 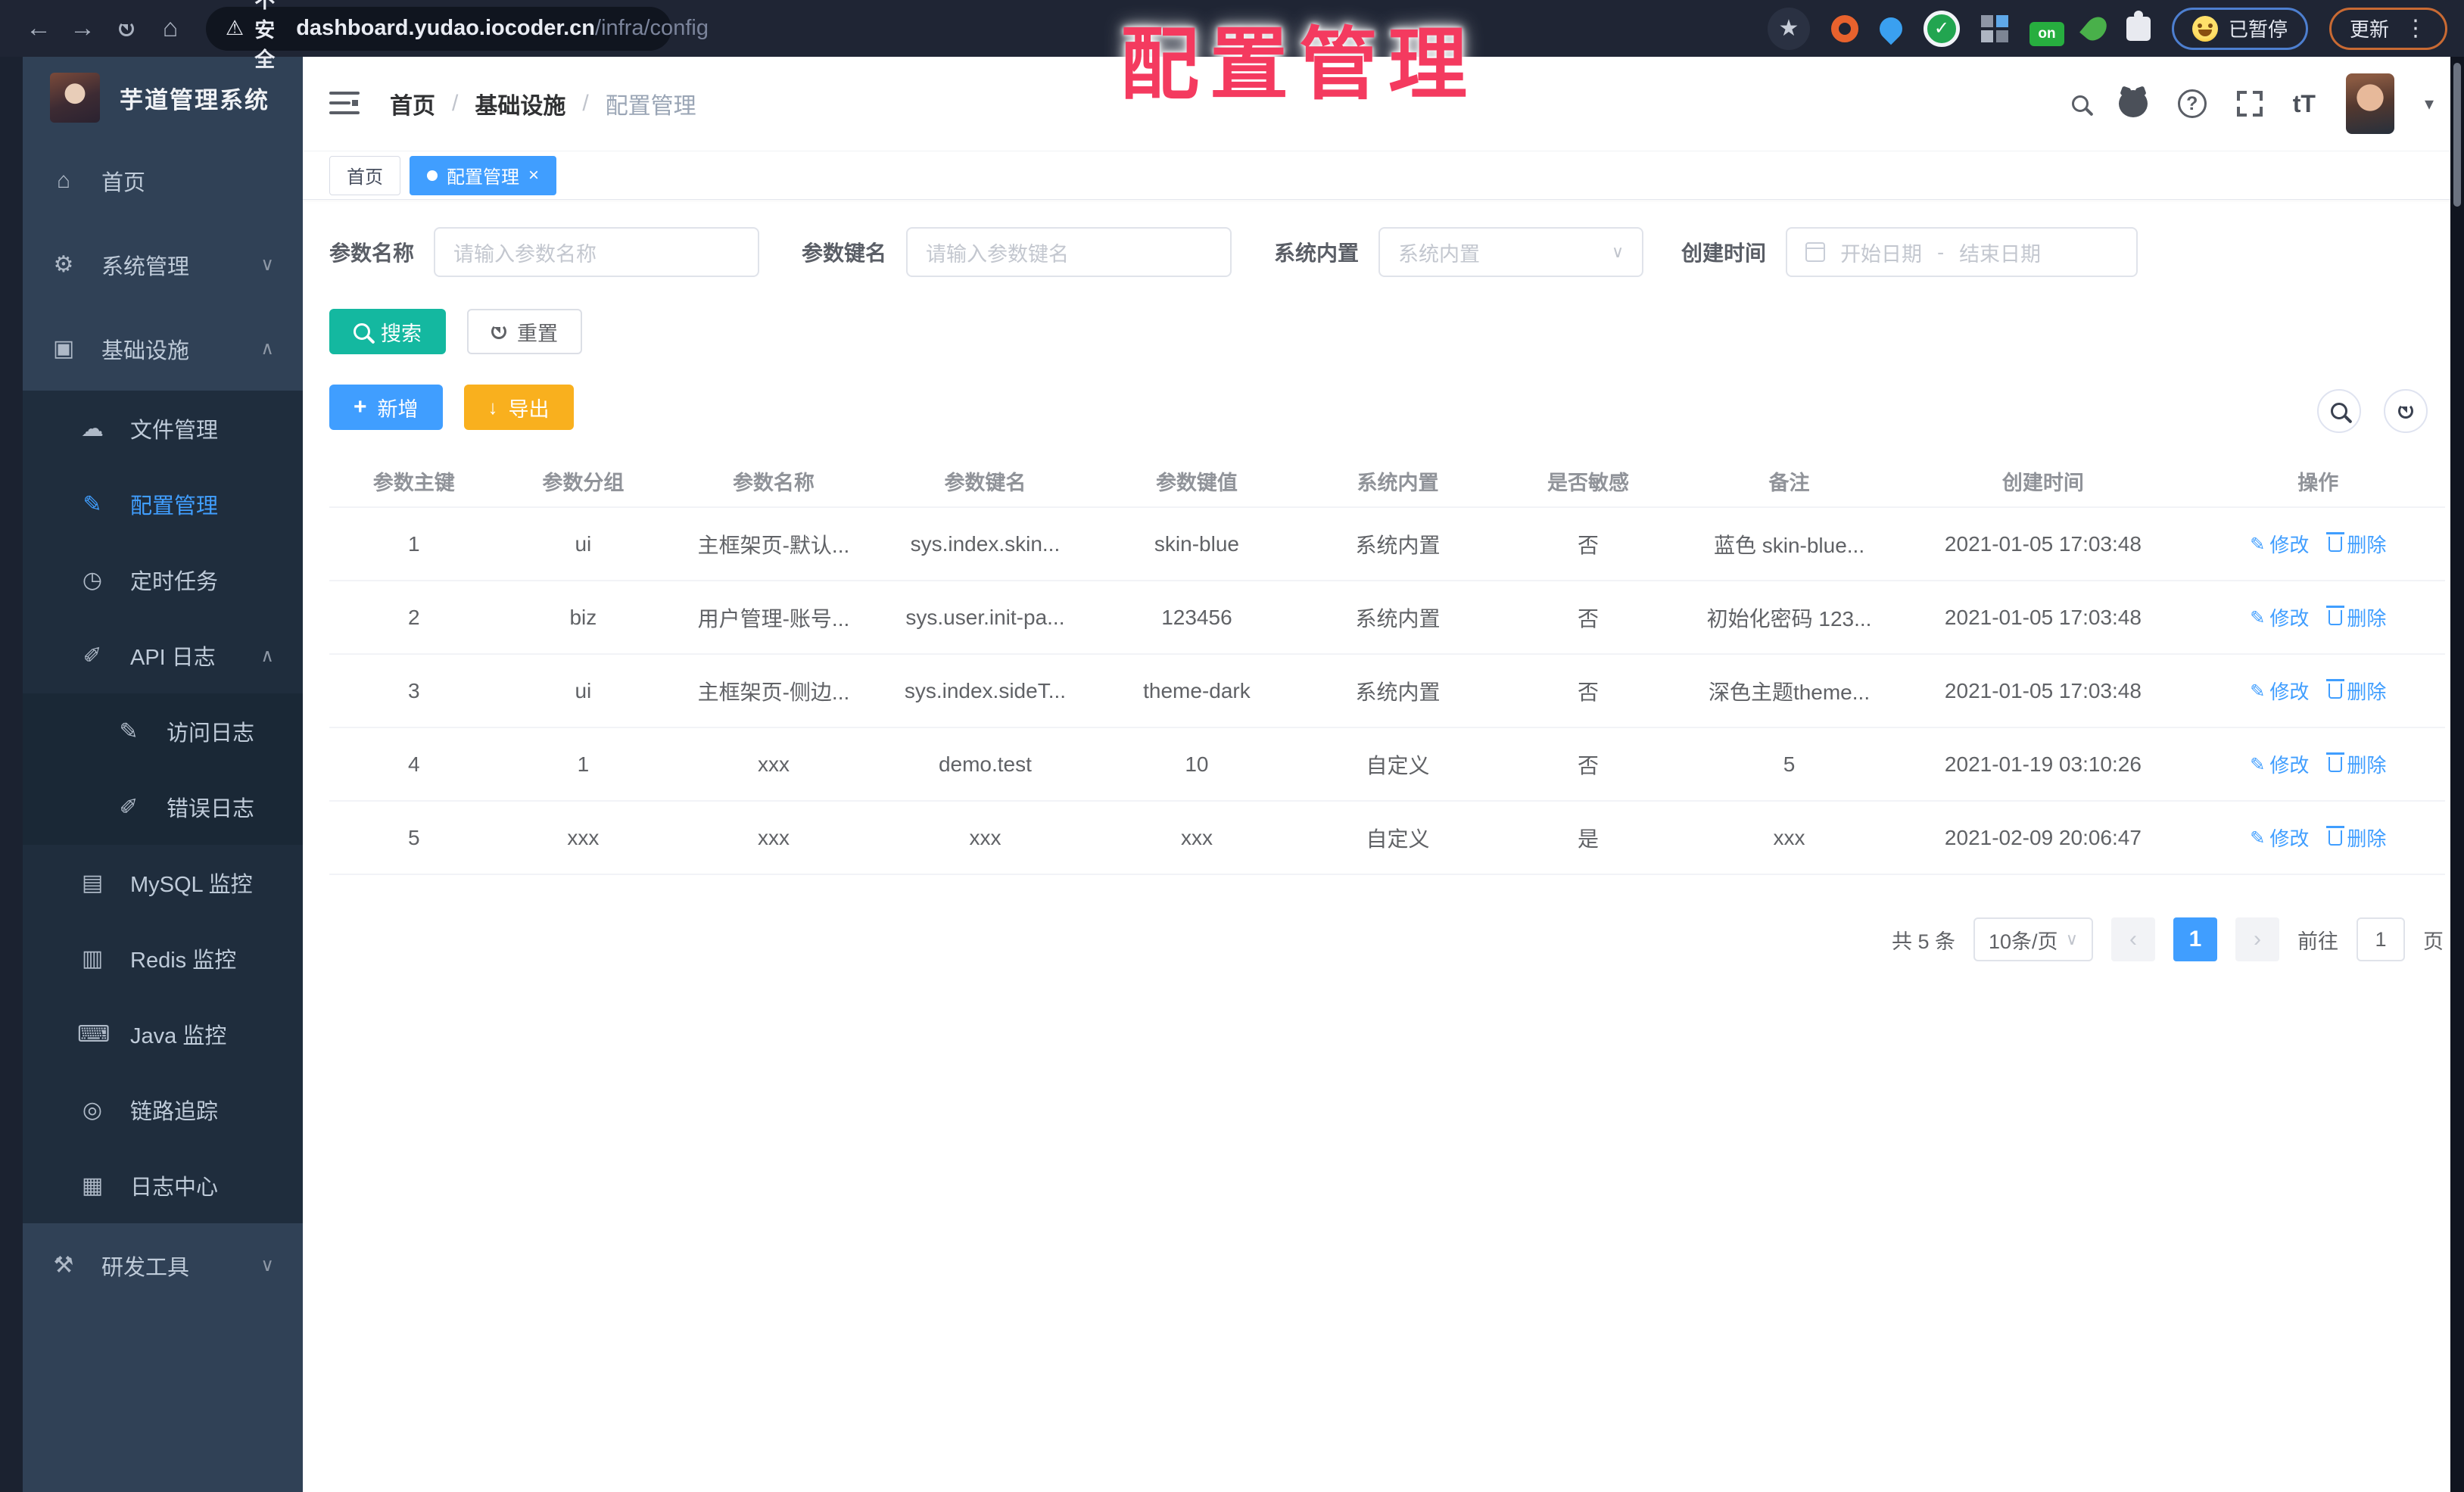 What do you see at coordinates (2138, 25) in the screenshot?
I see `extensions-puzzle-icon` at bounding box center [2138, 25].